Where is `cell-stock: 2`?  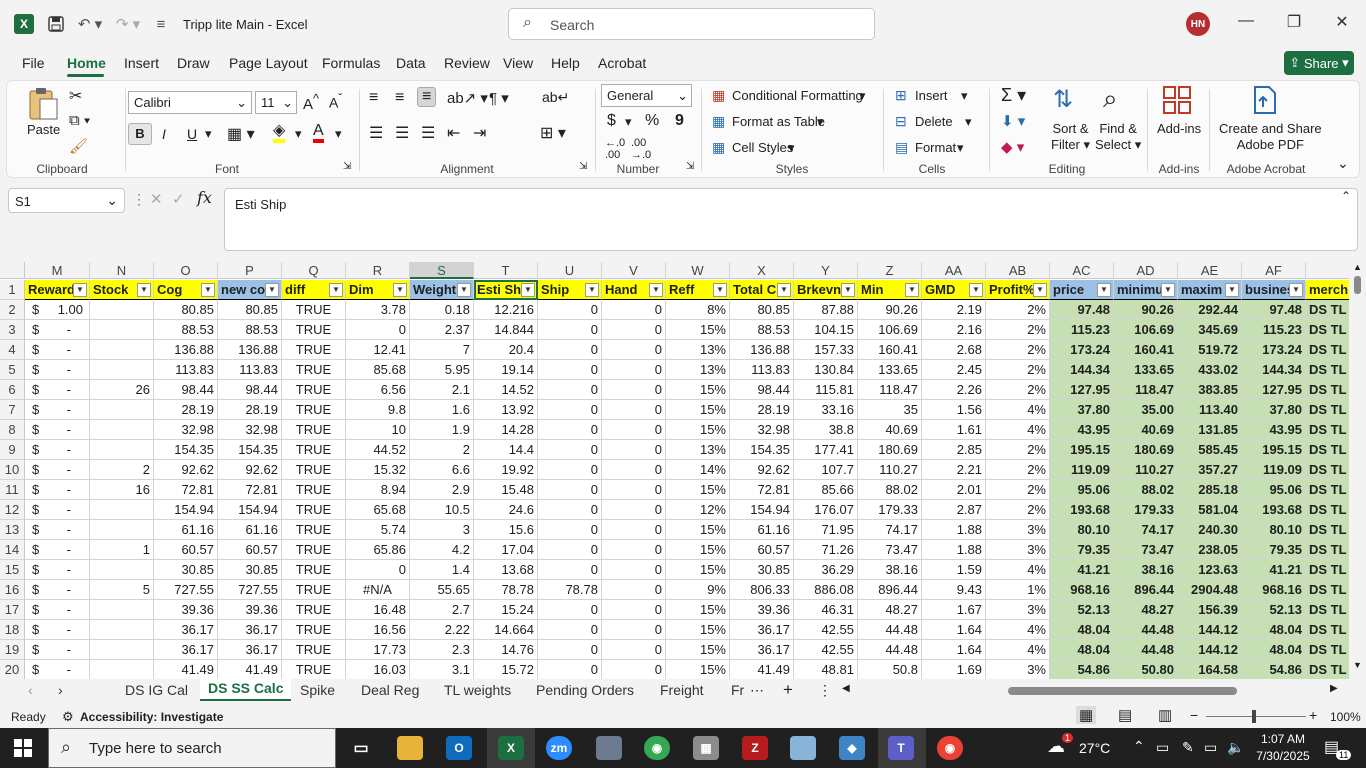
cell-stock: 2 is located at coordinates (122, 470).